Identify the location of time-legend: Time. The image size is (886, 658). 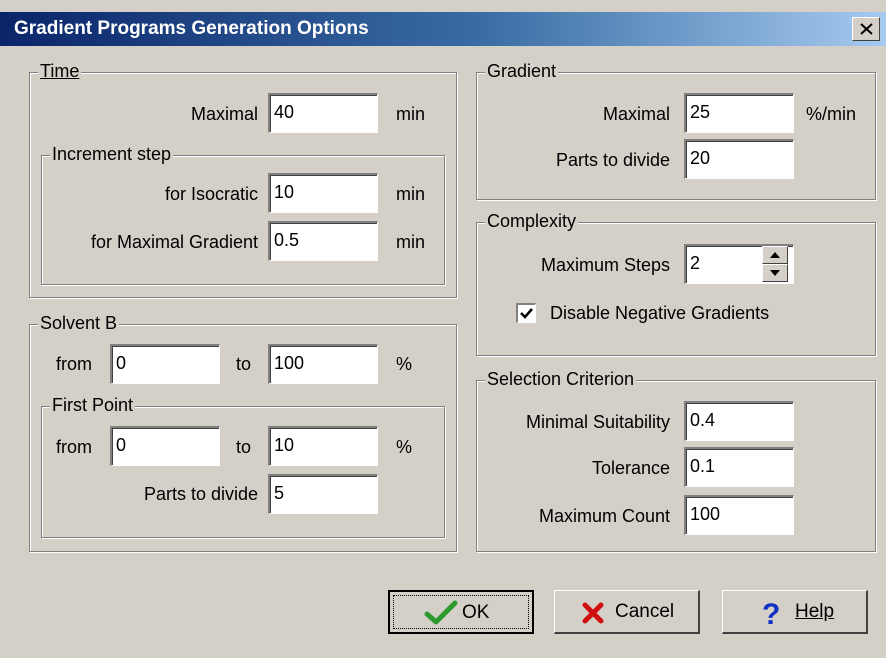
(60, 71).